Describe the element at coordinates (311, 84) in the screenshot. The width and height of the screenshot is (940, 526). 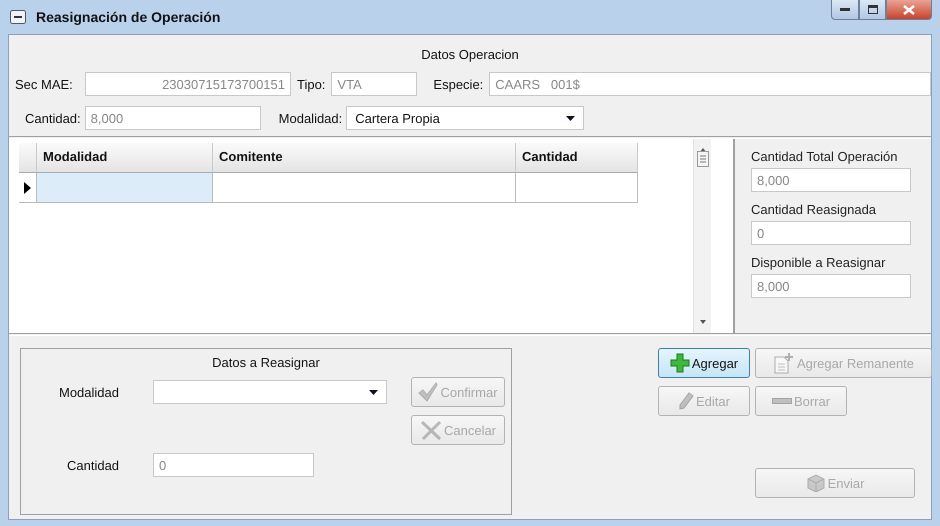
I see `field-label: Tipo:` at that location.